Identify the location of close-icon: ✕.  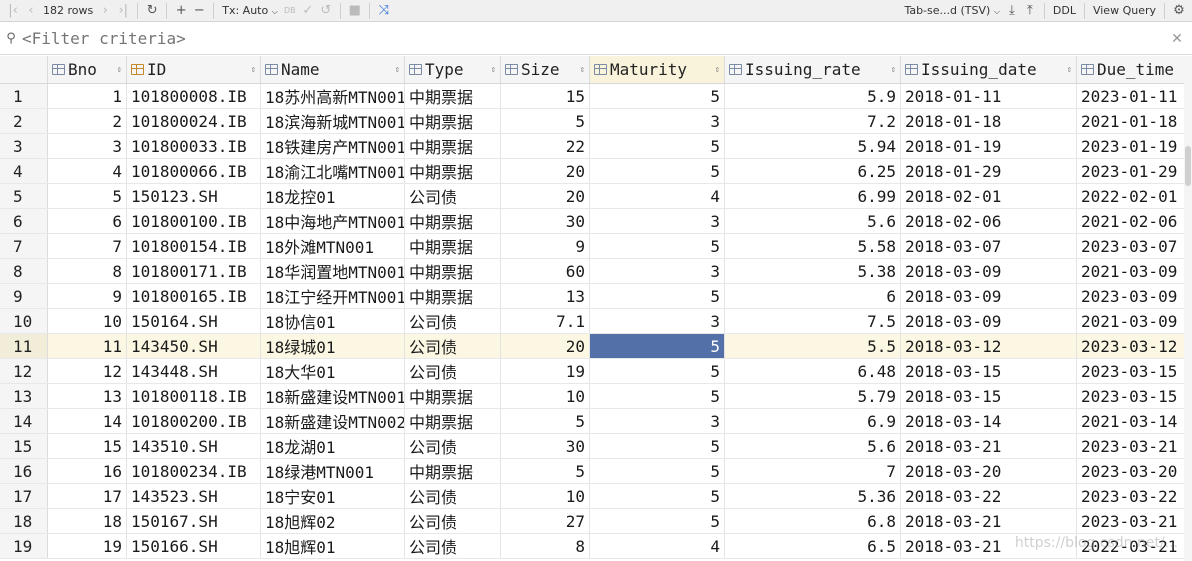
(1177, 39).